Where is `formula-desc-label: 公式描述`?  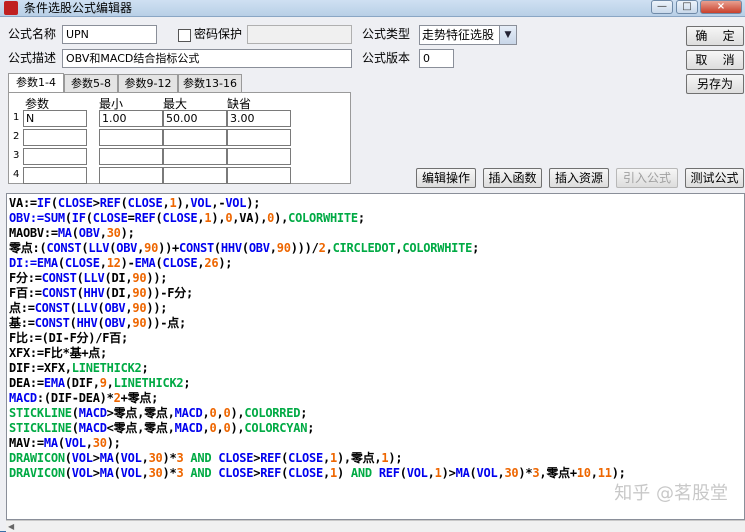
formula-desc-label: 公式描述 is located at coordinates (32, 58).